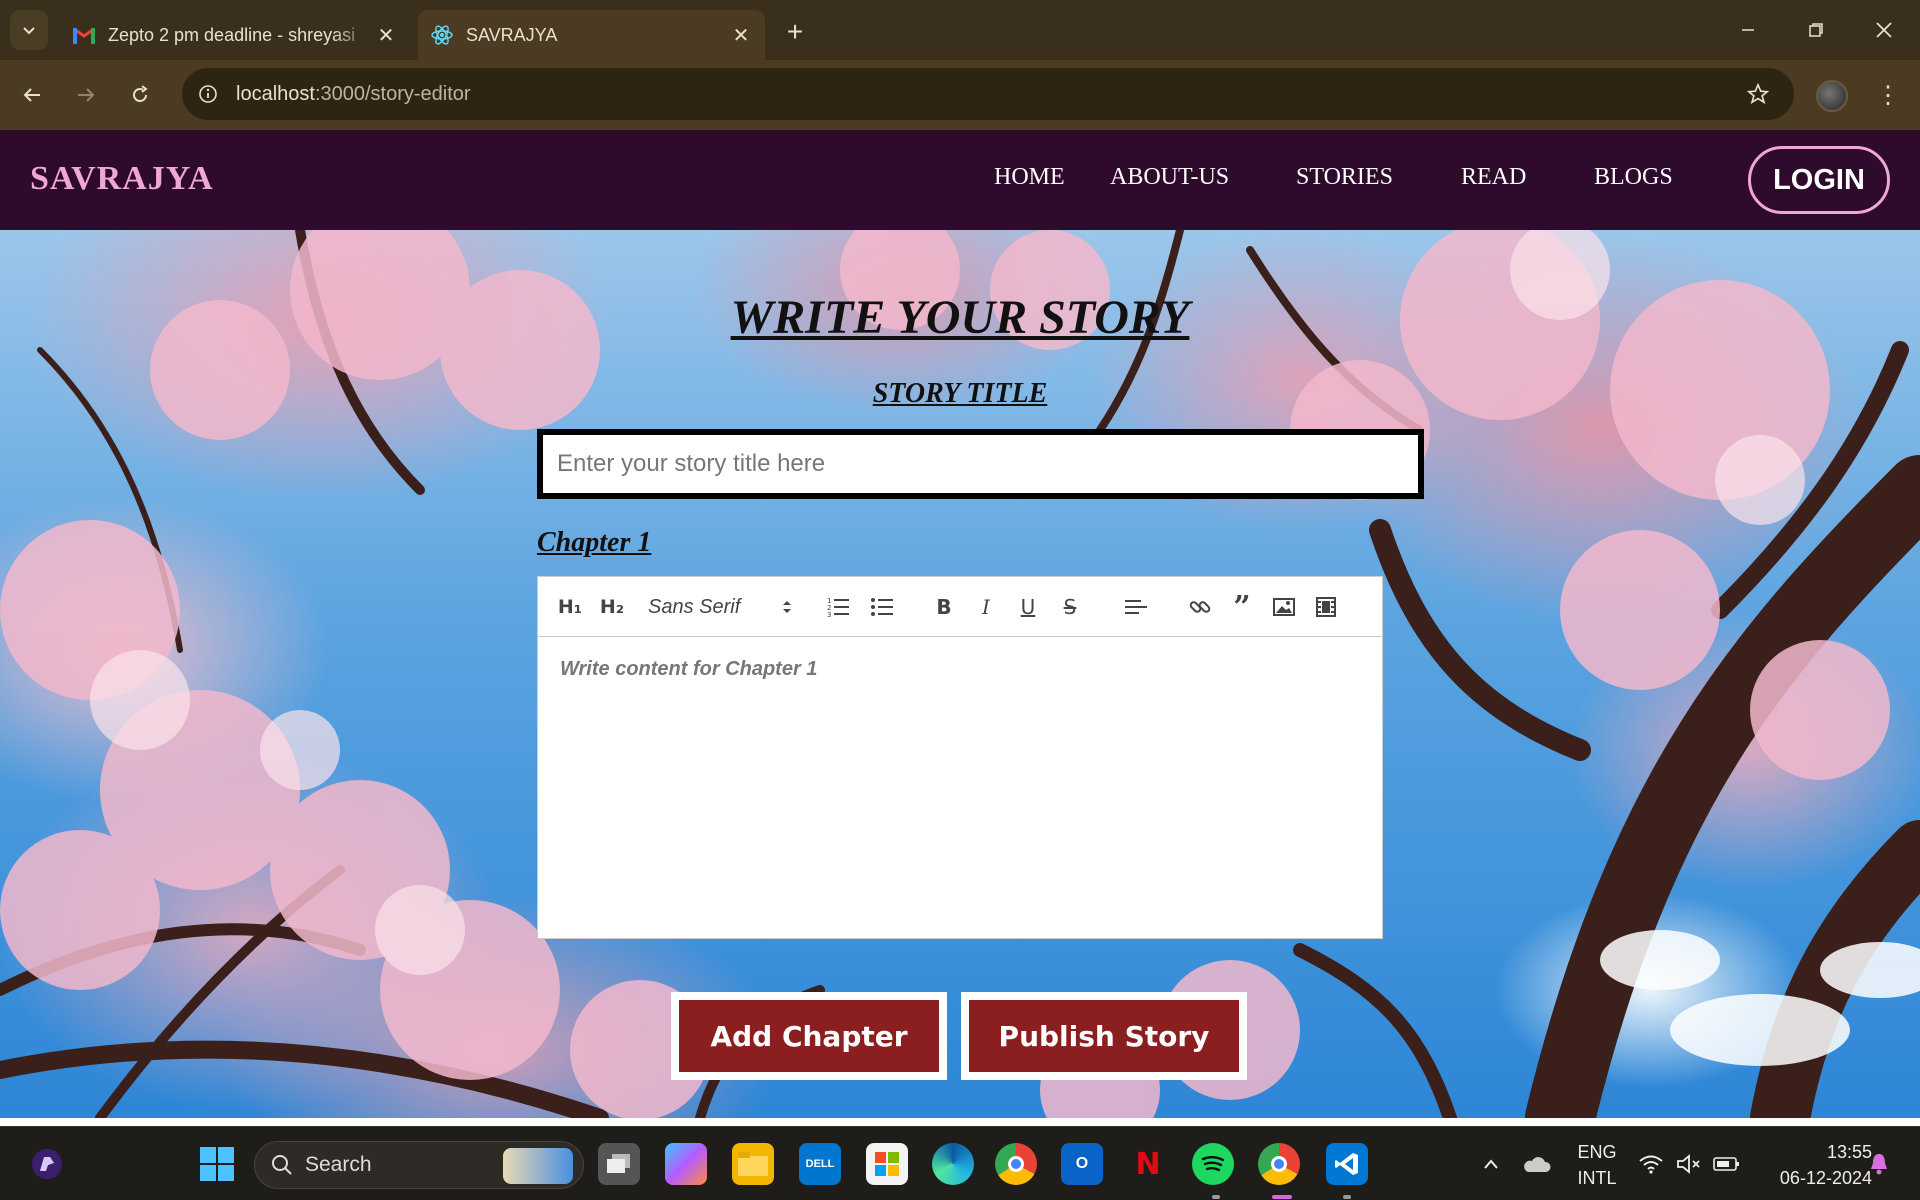 Image resolution: width=1920 pixels, height=1200 pixels. I want to click on font-select-value: Sans Serif, so click(694, 606).